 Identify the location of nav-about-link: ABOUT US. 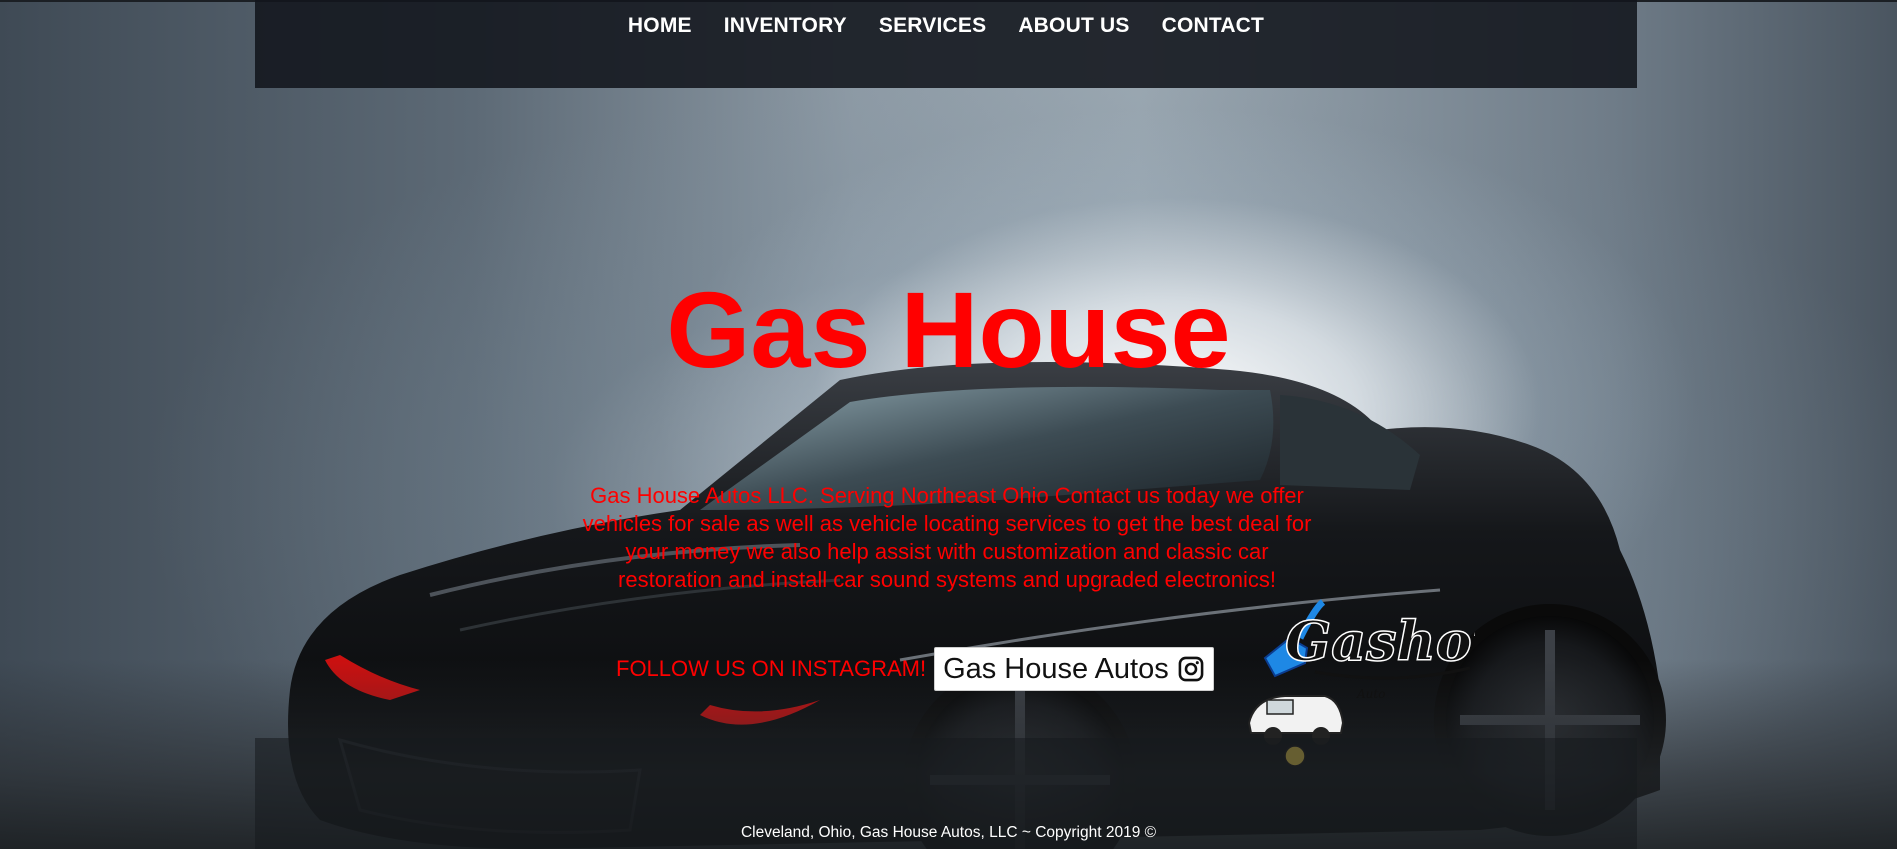
(1073, 25).